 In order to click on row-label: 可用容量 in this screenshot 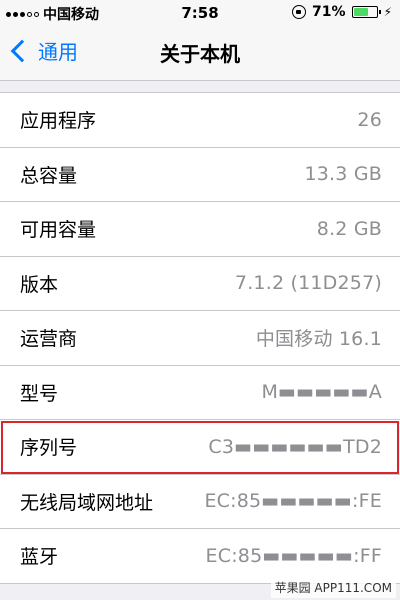, I will do `click(58, 230)`.